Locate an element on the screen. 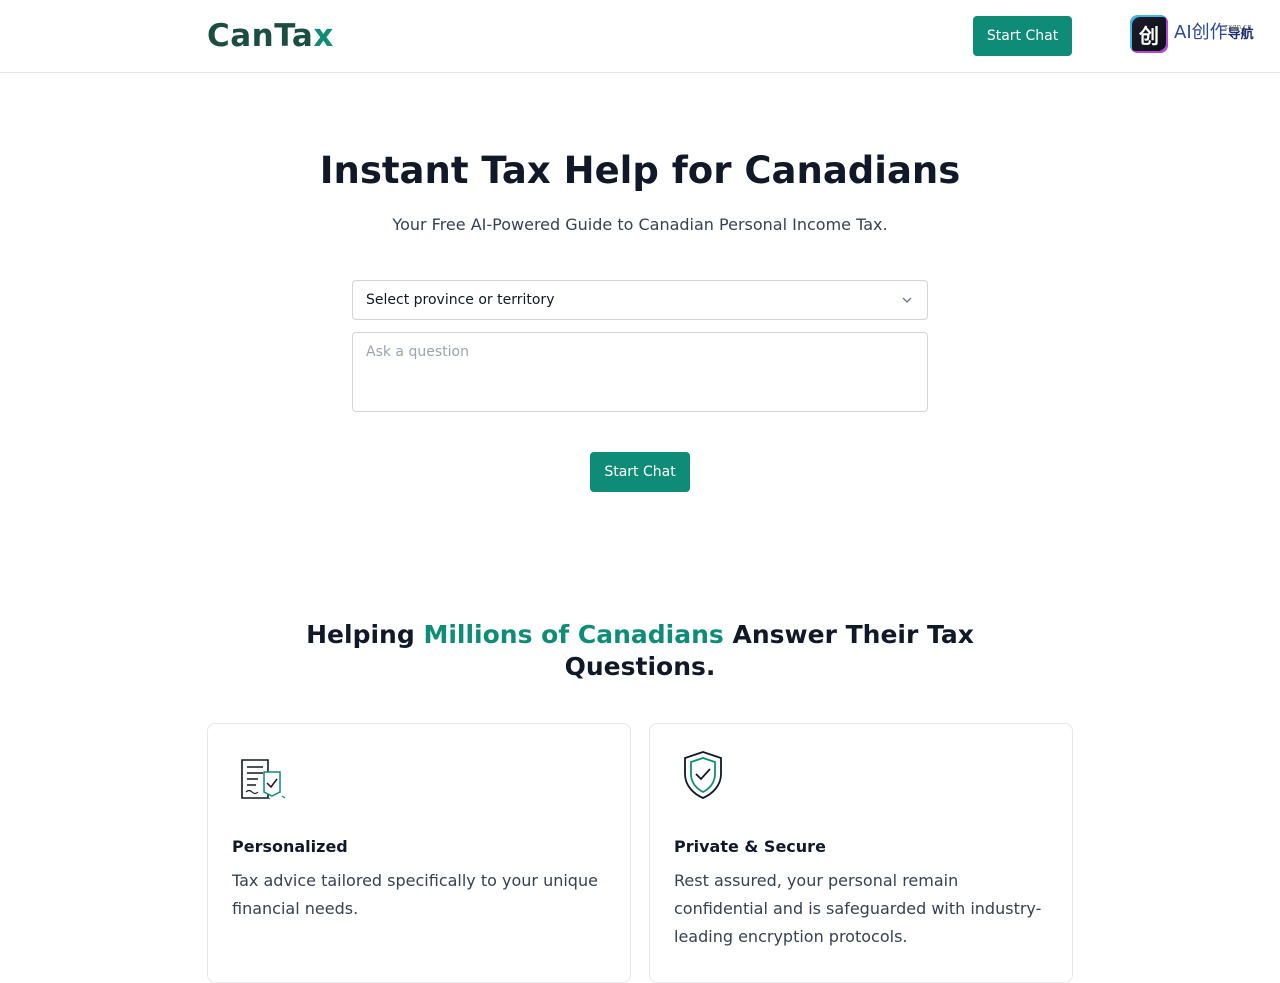  promo-badge: 创 AI创作导航 cxgn.cn is located at coordinates (1200, 34).